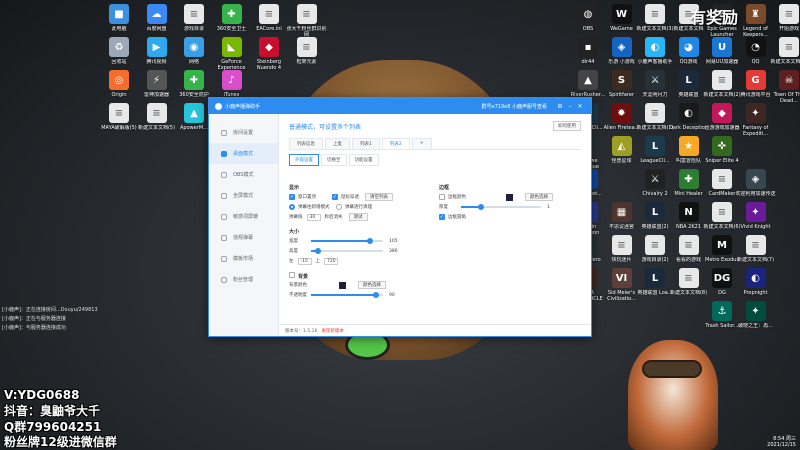 The height and width of the screenshot is (450, 800). What do you see at coordinates (341, 241) in the screenshot?
I see `width-slider-fill` at bounding box center [341, 241].